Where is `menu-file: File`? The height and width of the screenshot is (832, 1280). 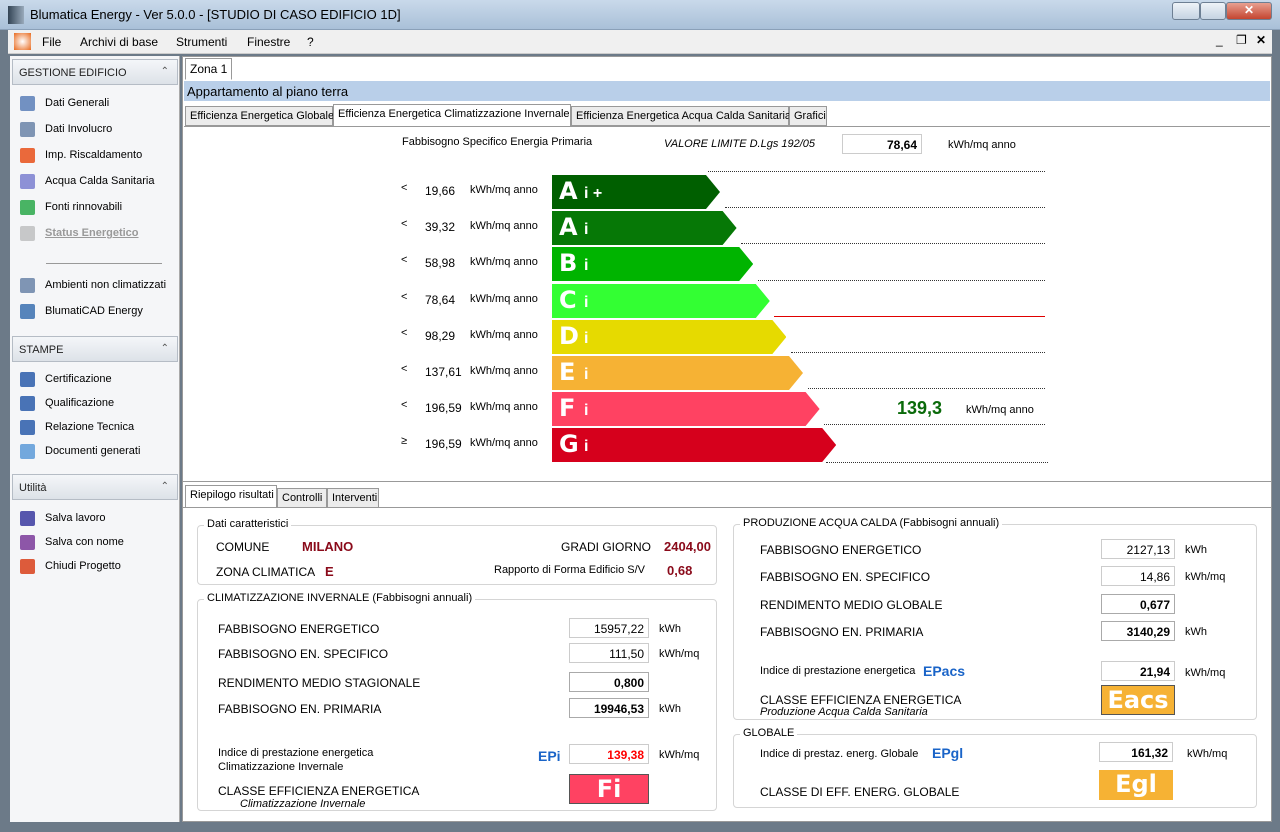 menu-file: File is located at coordinates (51, 42).